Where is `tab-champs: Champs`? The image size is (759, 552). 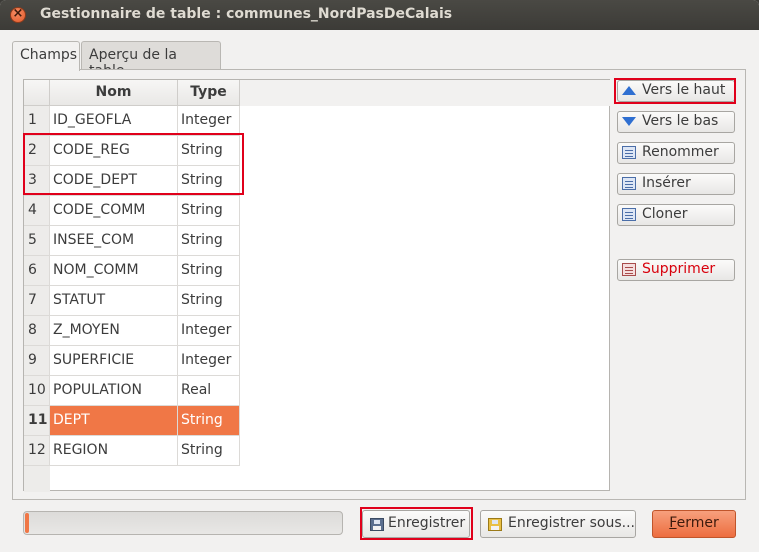 tab-champs: Champs is located at coordinates (46, 56).